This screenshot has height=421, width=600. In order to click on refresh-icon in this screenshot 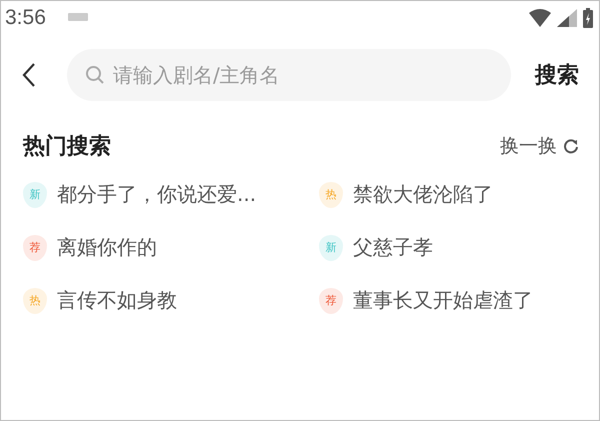, I will do `click(571, 146)`.